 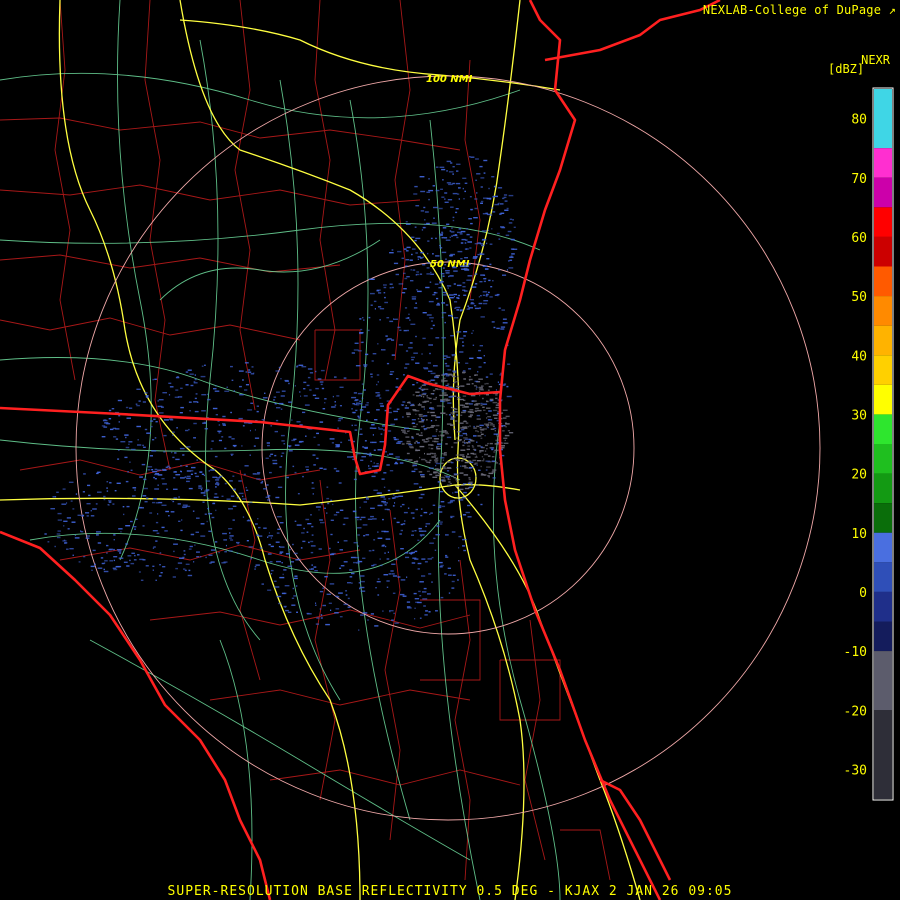 I want to click on color-scale-label: -10, so click(x=855, y=652).